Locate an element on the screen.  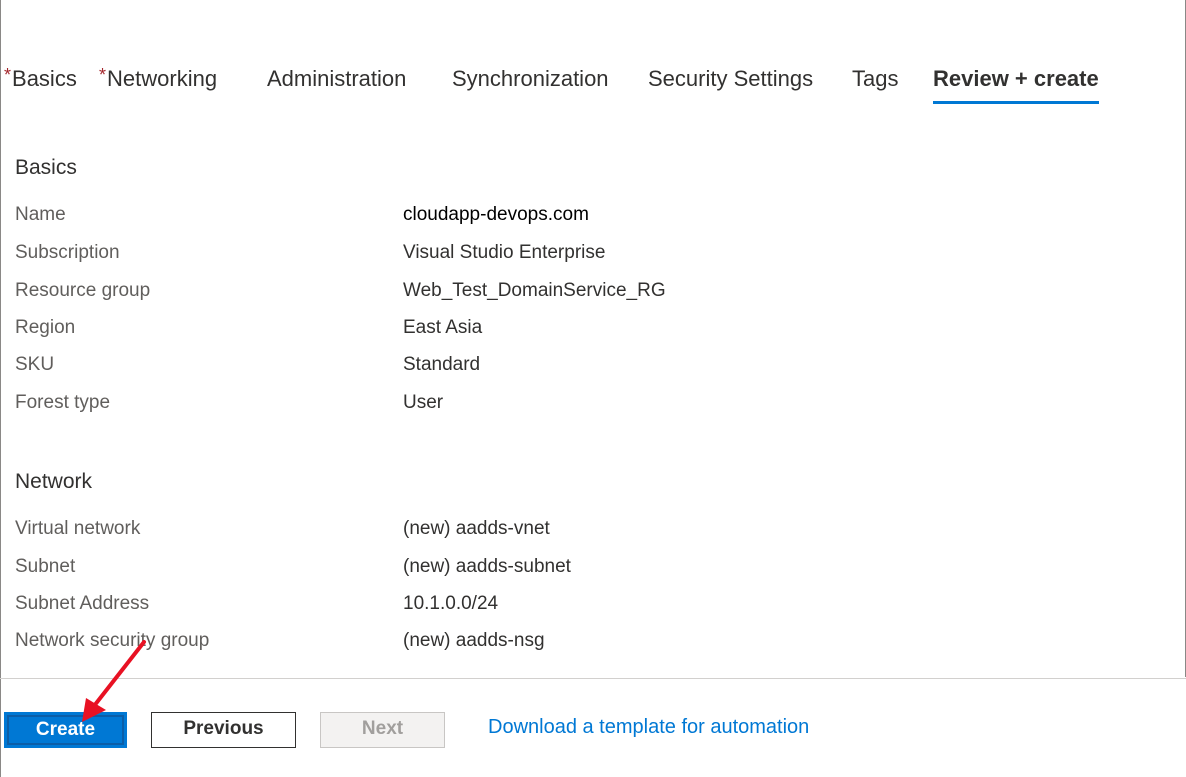
tab-label: Administration is located at coordinates (337, 78).